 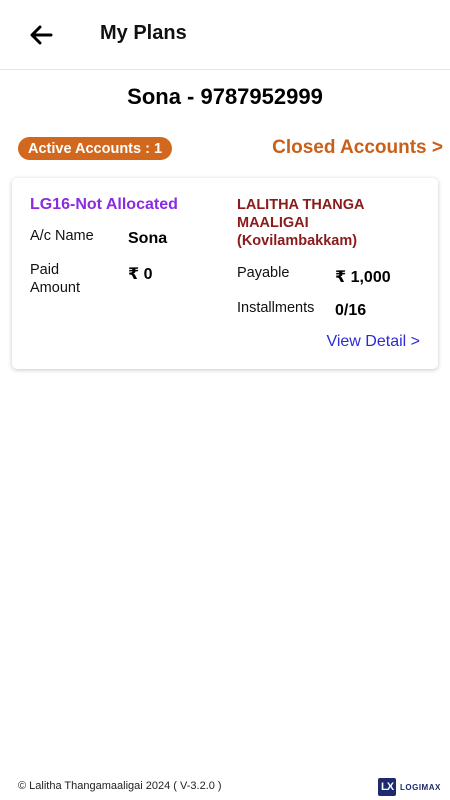 I want to click on page-title: My Plans, so click(x=143, y=33).